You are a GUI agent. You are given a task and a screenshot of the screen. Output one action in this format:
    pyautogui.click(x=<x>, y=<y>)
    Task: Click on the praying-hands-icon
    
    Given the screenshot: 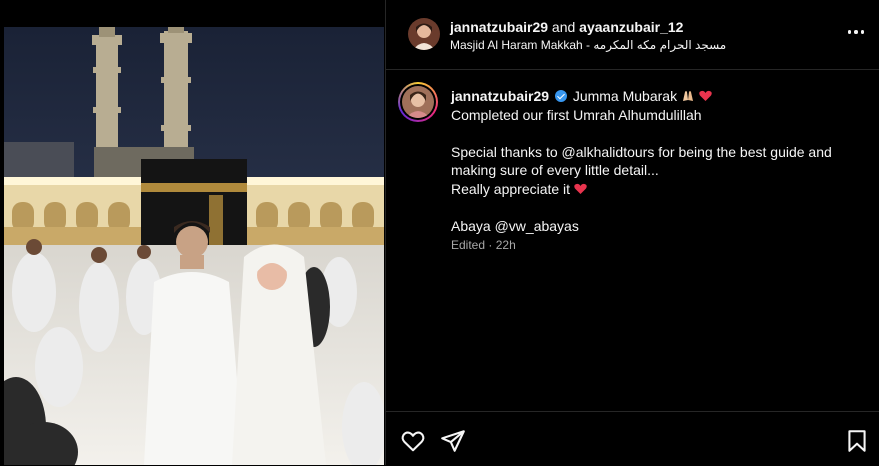 What is the action you would take?
    pyautogui.click(x=687, y=96)
    